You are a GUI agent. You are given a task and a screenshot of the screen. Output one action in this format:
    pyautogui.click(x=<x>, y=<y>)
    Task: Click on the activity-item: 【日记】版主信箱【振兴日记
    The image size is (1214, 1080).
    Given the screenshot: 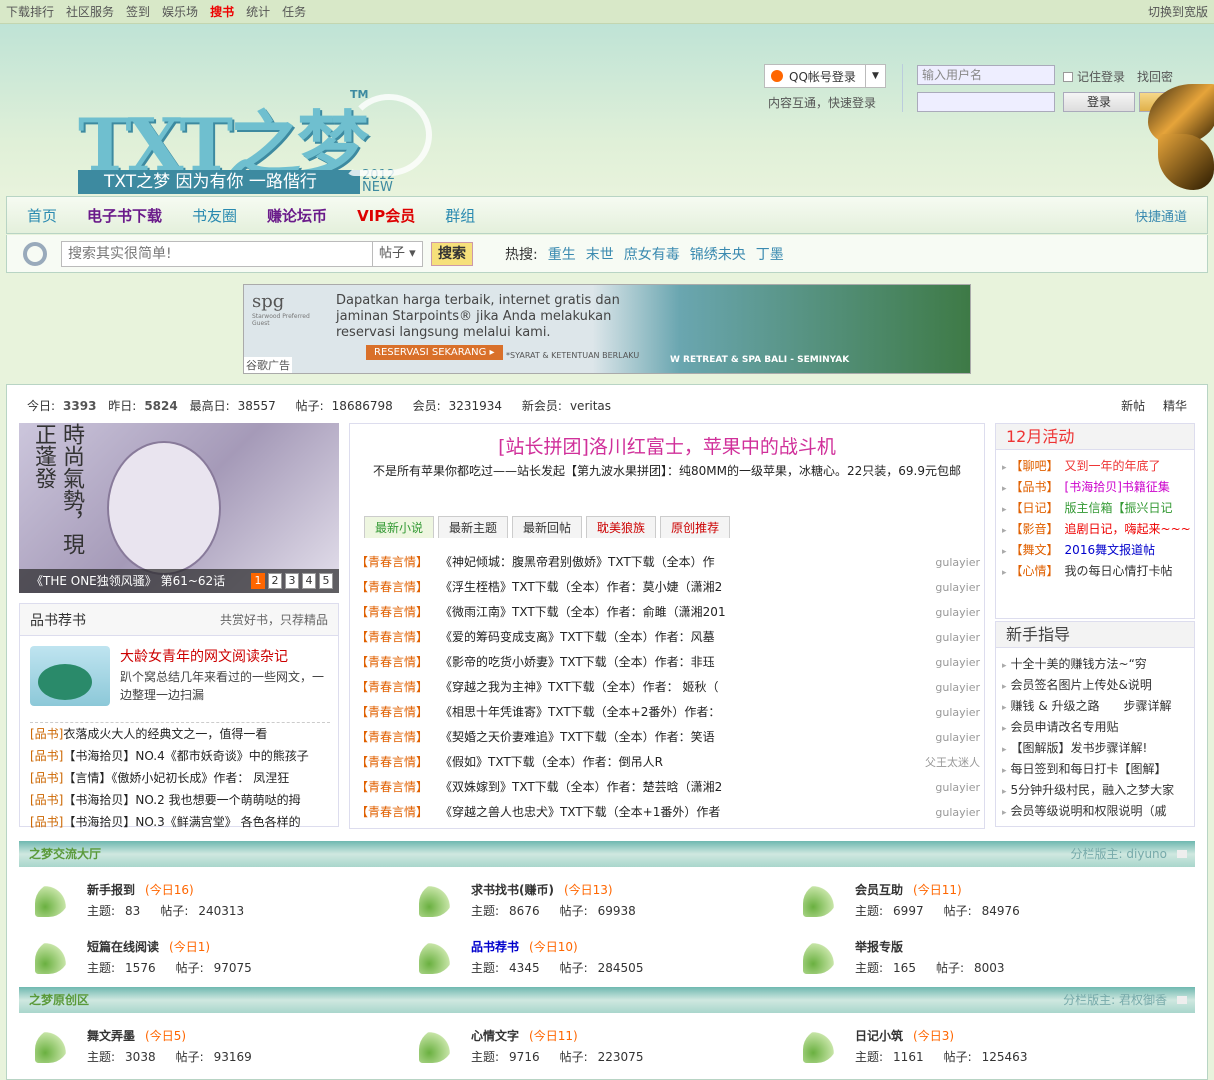 What is the action you would take?
    pyautogui.click(x=1098, y=508)
    